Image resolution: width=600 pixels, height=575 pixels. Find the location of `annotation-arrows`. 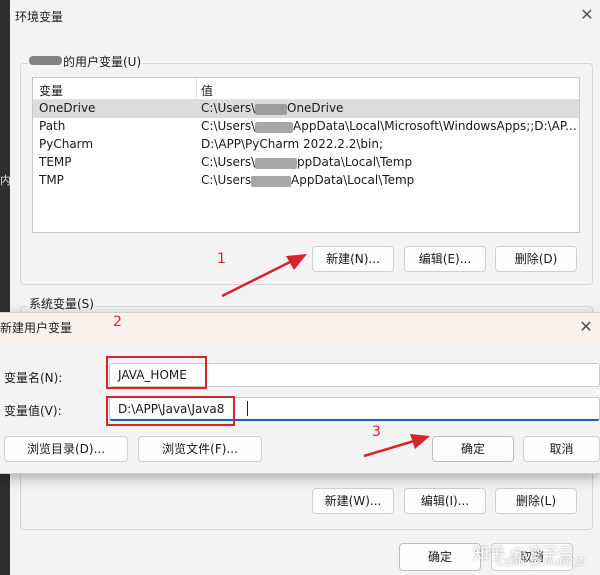

annotation-arrows is located at coordinates (325, 356).